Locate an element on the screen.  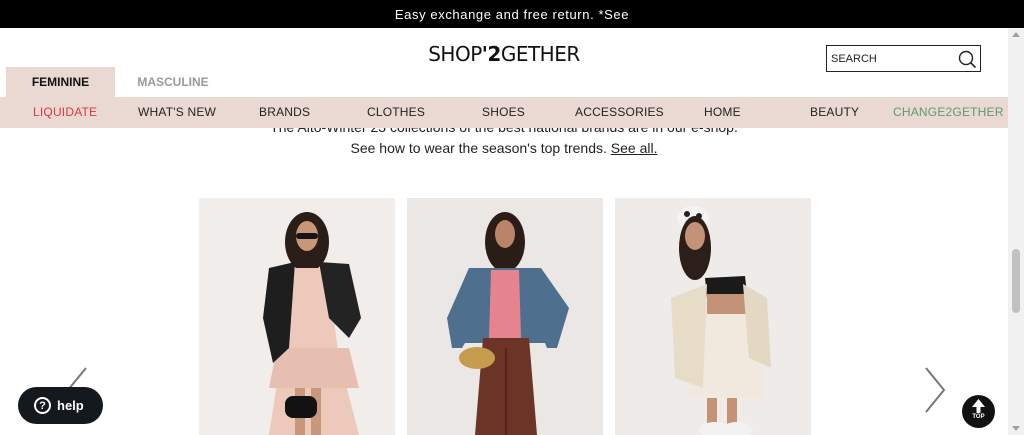
nav-item-accessories: ACCESSORIES is located at coordinates (619, 112).